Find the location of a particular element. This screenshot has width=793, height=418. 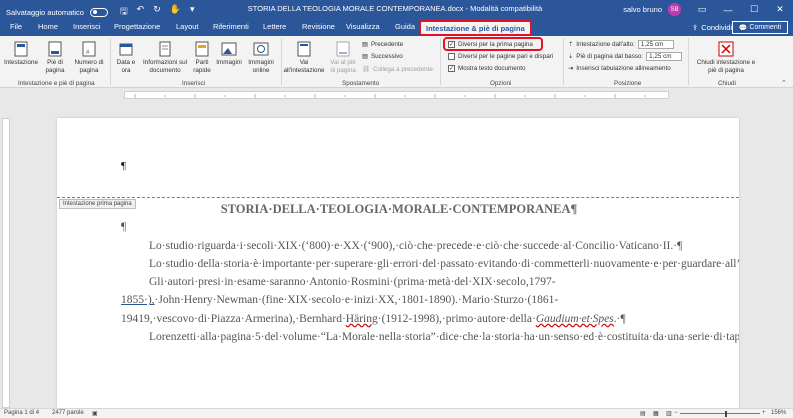

footer-button: Piè di pagina is located at coordinates (55, 57).